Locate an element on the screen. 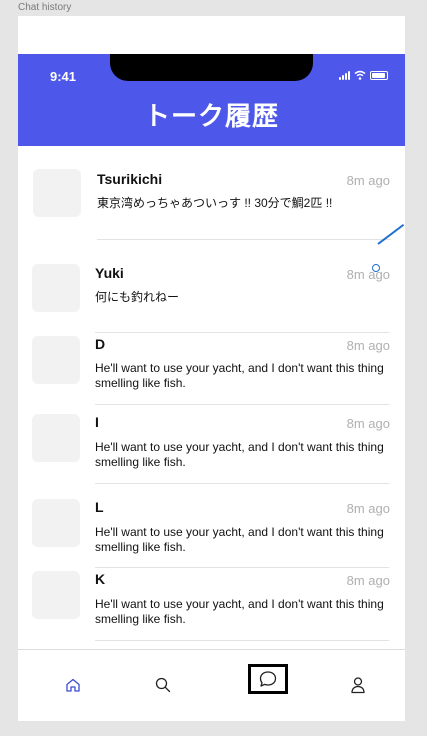 This screenshot has width=427, height=736. tab-chat is located at coordinates (268, 679).